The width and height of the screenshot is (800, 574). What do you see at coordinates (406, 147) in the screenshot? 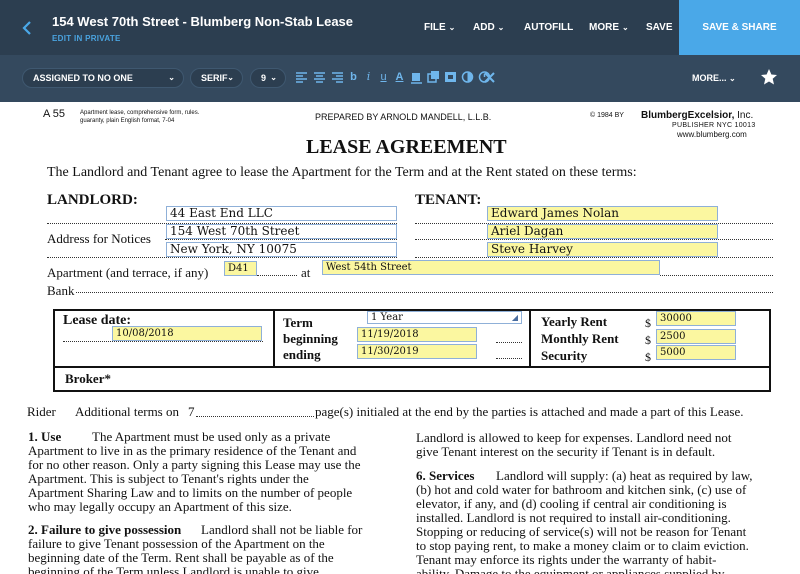
I see `document-heading: LEASE AGREEMENT` at bounding box center [406, 147].